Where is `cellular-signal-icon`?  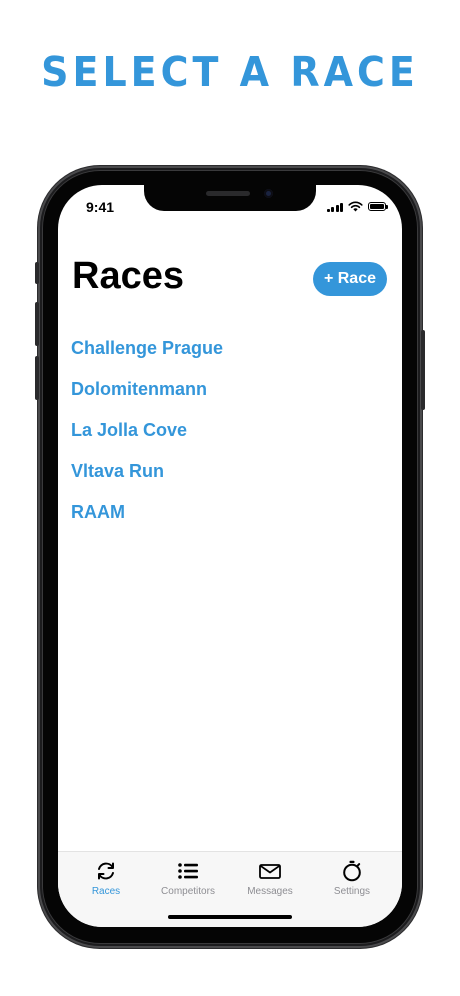 cellular-signal-icon is located at coordinates (334, 207).